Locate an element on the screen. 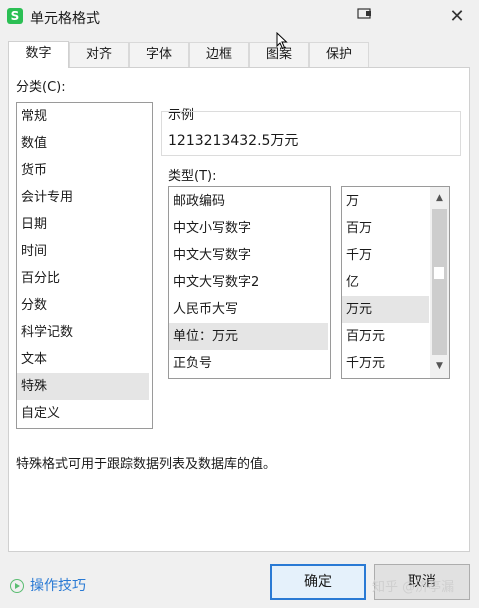 Image resolution: width=479 pixels, height=608 pixels. tips-link: 操作技巧 is located at coordinates (48, 585).